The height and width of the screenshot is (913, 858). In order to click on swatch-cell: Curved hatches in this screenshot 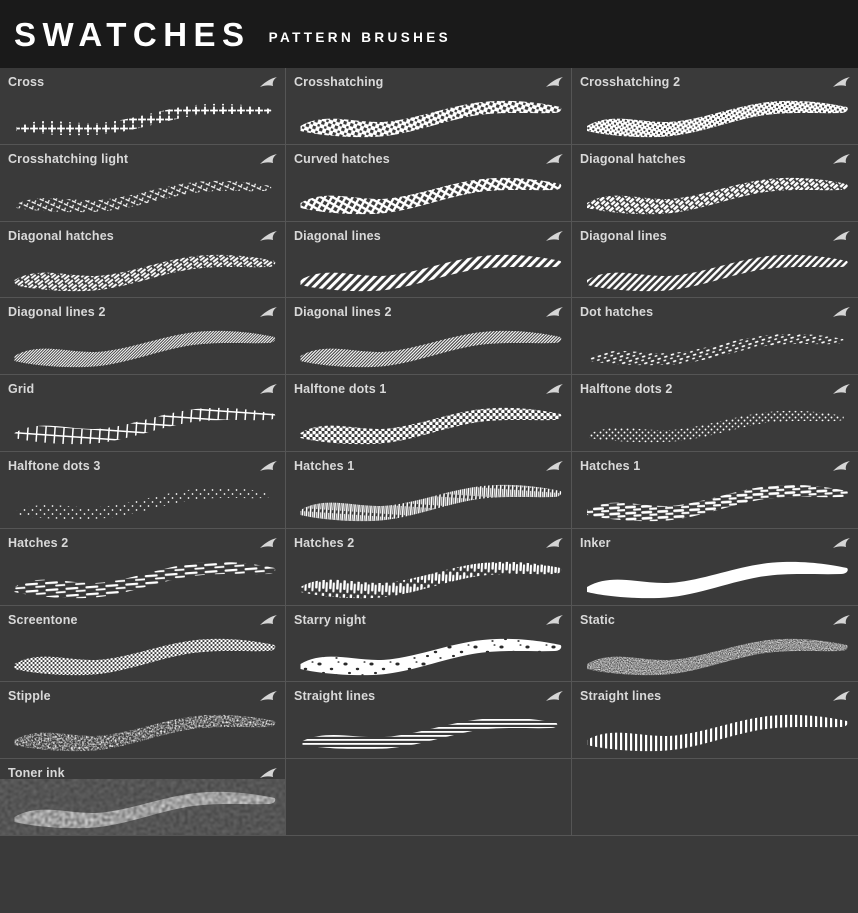, I will do `click(429, 183)`.